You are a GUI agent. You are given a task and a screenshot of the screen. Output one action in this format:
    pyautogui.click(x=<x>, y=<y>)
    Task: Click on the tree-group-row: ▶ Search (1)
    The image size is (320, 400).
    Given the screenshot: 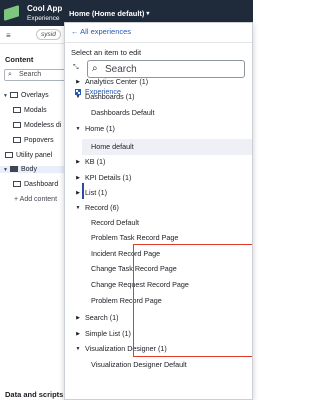 What is the action you would take?
    pyautogui.click(x=158, y=318)
    